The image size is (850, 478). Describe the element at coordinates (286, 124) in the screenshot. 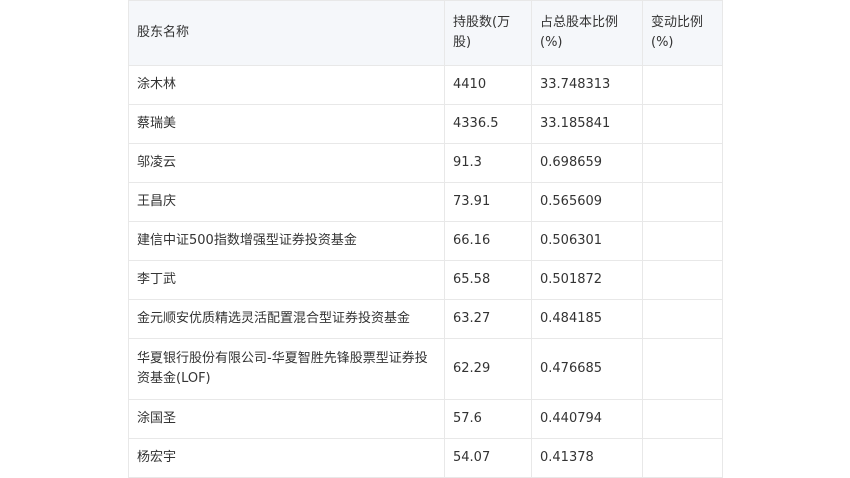

I see `cell-shareholder-name: 蔡瑞美` at that location.